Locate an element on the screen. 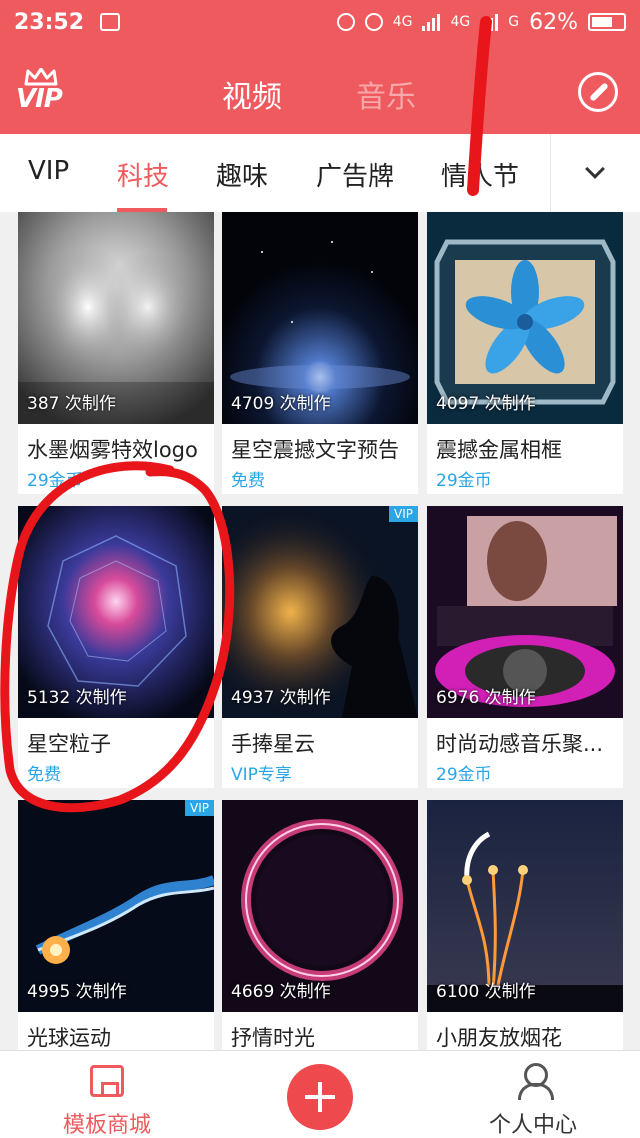 The image size is (640, 1138). template-title: 抒情时光 is located at coordinates (273, 1038).